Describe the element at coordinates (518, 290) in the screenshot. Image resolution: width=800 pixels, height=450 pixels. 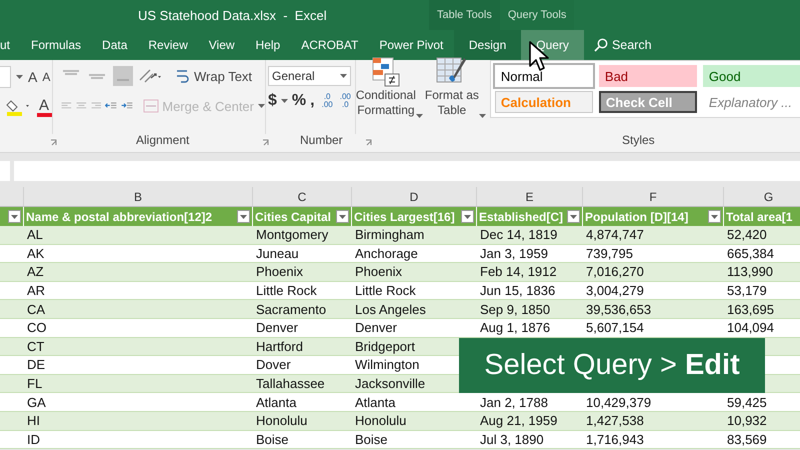
I see `table-cell: Jun 15, 1836` at that location.